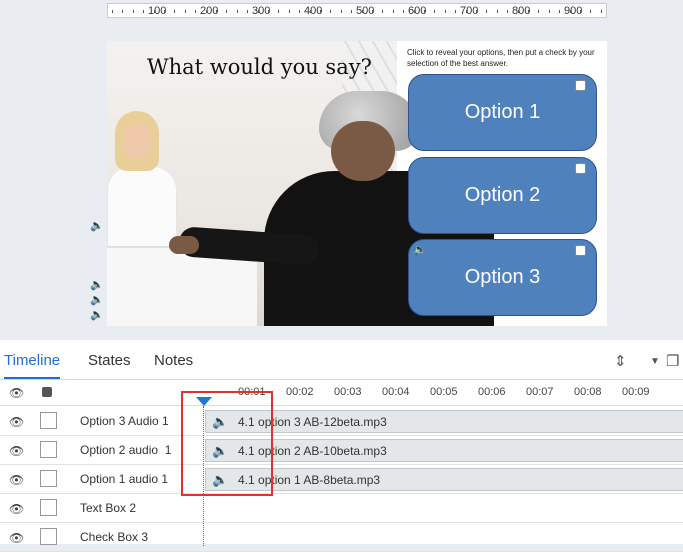 The height and width of the screenshot is (552, 683). I want to click on receptionist-figure, so click(142, 211).